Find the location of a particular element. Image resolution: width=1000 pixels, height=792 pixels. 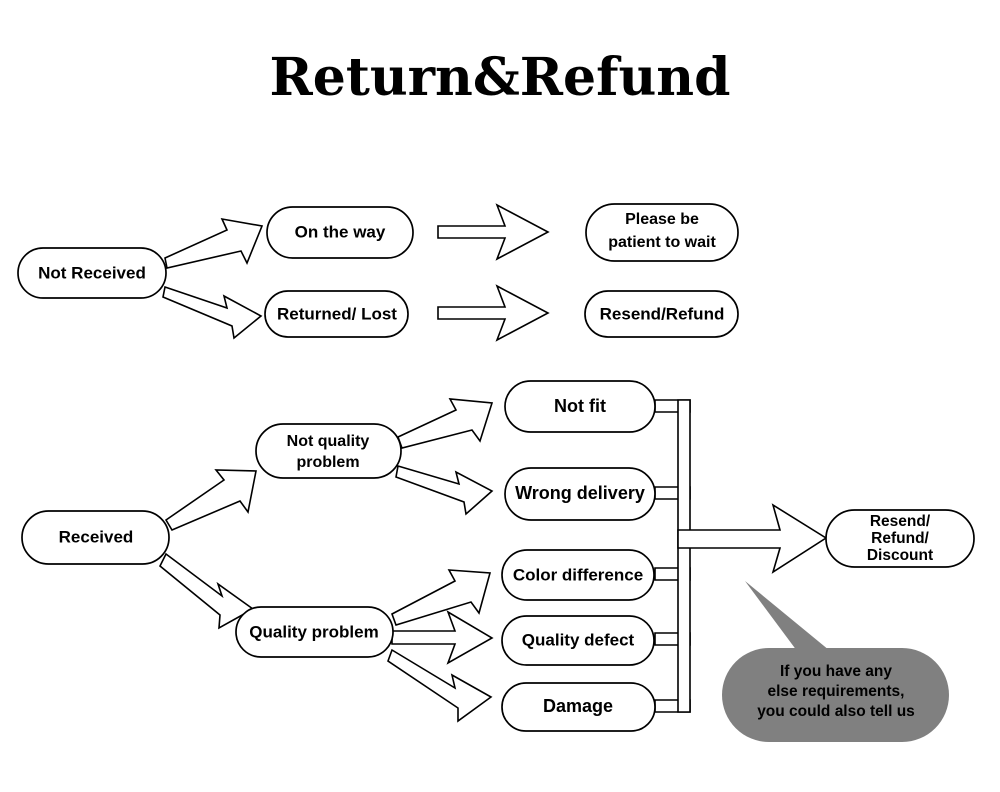

node-wrong-delivery: Wrong delivery is located at coordinates (580, 494).